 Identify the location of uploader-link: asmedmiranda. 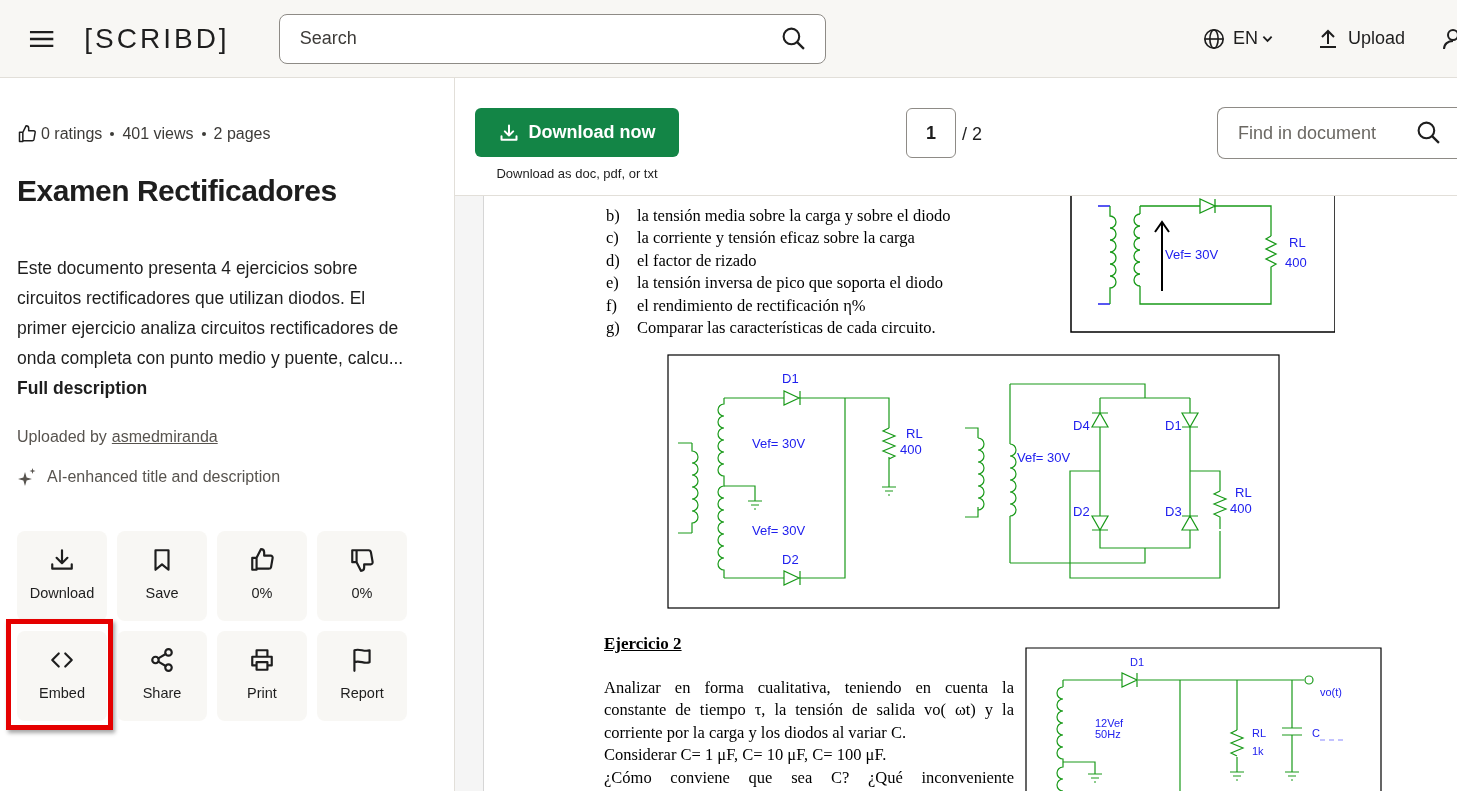
(164, 437).